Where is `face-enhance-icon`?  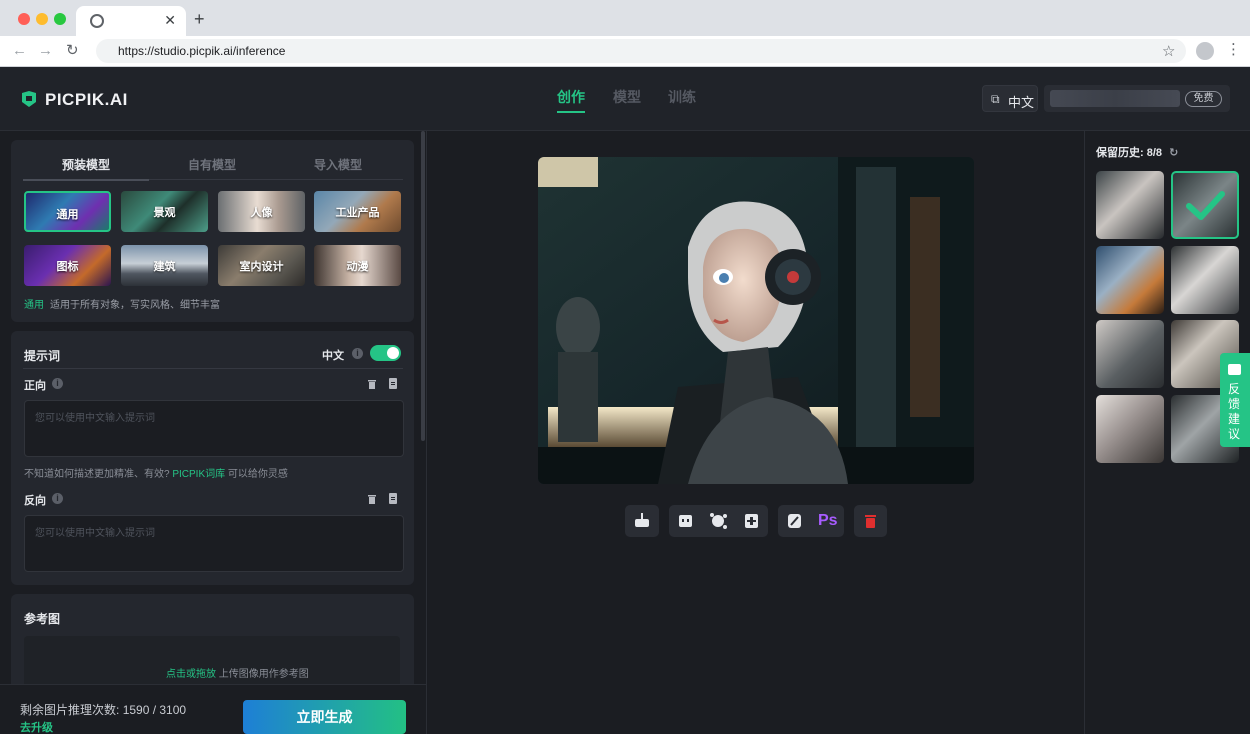 face-enhance-icon is located at coordinates (718, 521).